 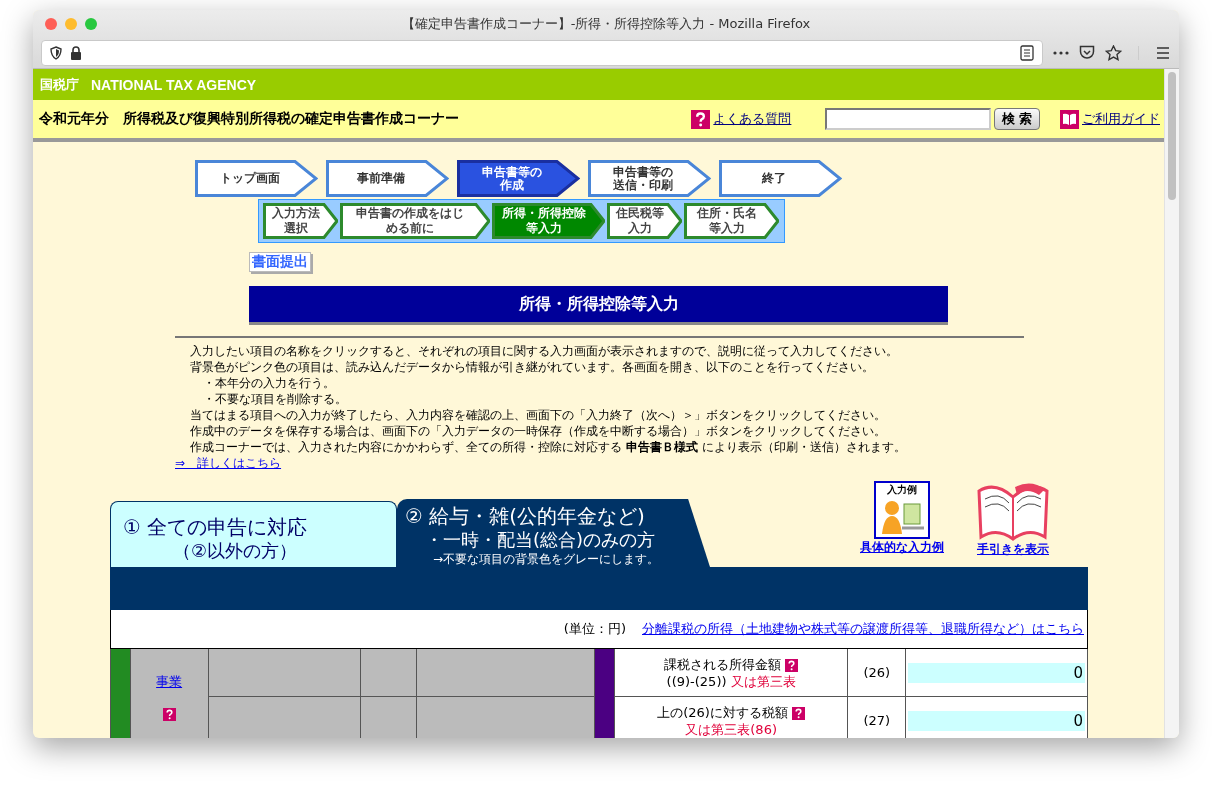 What do you see at coordinates (1154, 52) in the screenshot?
I see `menu-icon` at bounding box center [1154, 52].